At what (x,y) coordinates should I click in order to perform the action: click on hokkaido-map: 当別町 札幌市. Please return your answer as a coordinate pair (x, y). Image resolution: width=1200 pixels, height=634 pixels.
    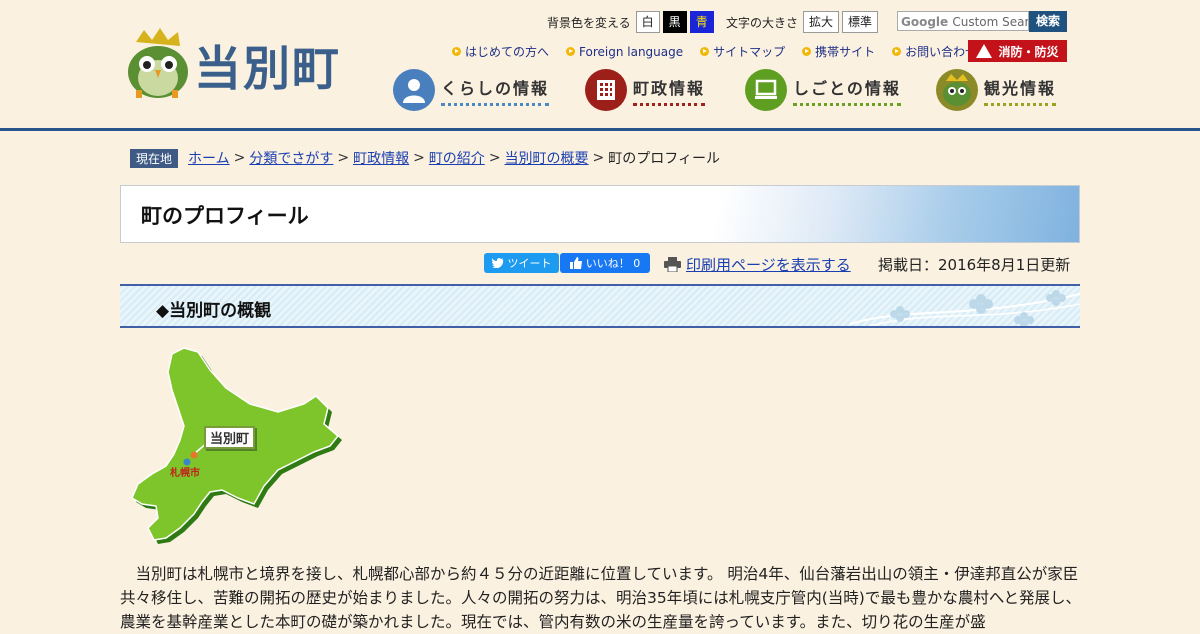
    Looking at the image, I should click on (232, 445).